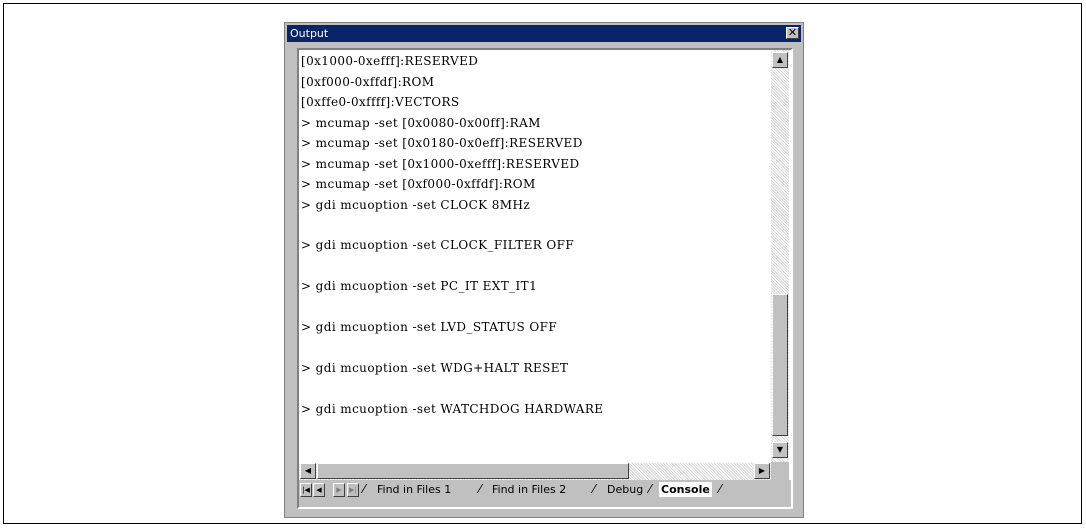 The height and width of the screenshot is (529, 1086). Describe the element at coordinates (380, 102) in the screenshot. I see `console-line: [0xffe0-0xffff]:VECTORS` at that location.